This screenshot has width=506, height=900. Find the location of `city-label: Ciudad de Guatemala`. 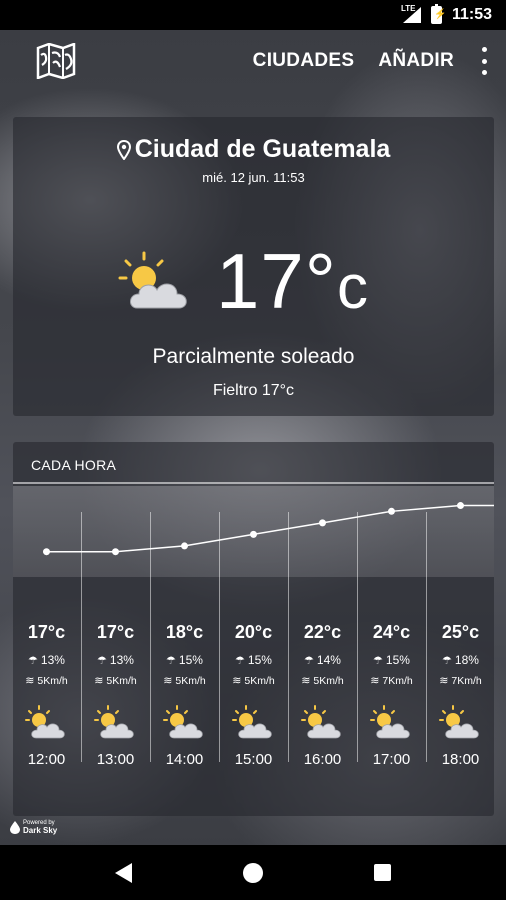

city-label: Ciudad de Guatemala is located at coordinates (262, 149).